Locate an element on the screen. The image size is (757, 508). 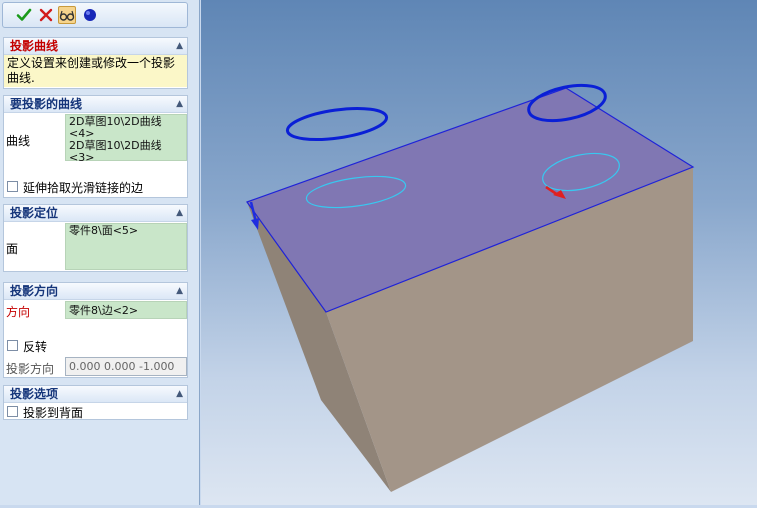
extend-checkbox-label: 延伸拾取光滑链接的边 is located at coordinates (83, 187).